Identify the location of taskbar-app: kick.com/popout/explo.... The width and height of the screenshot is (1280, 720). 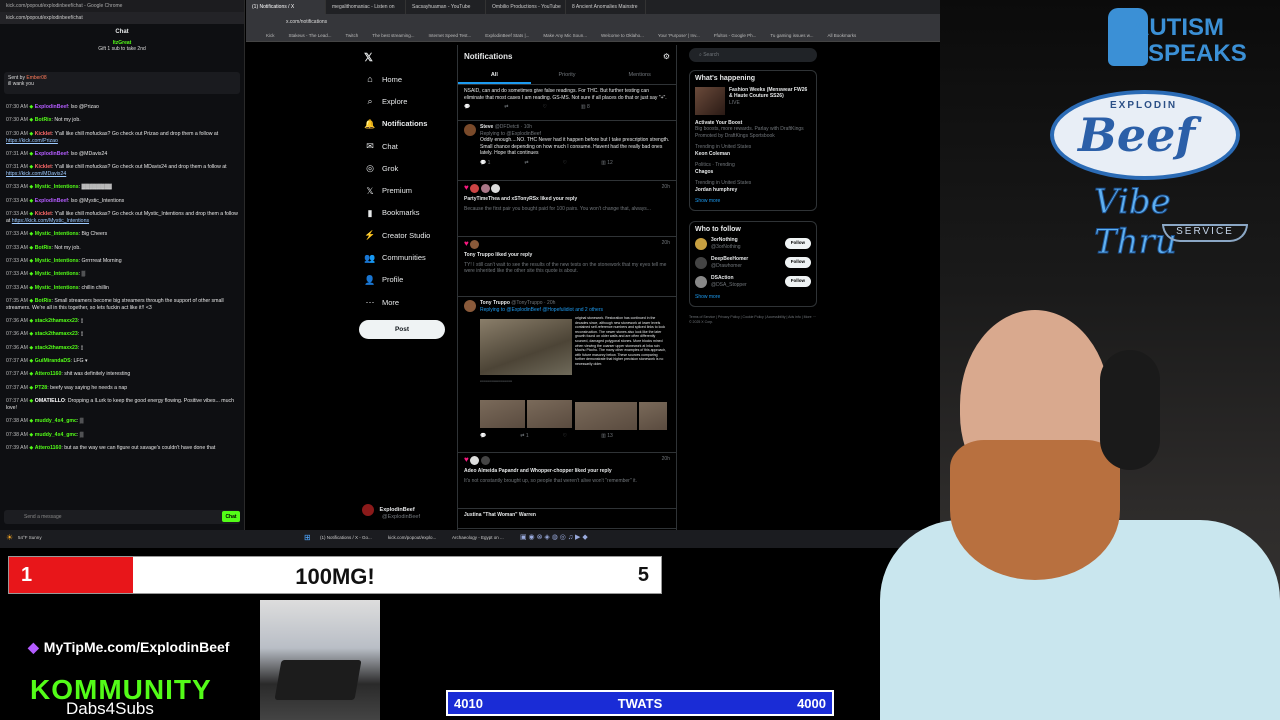
(412, 537).